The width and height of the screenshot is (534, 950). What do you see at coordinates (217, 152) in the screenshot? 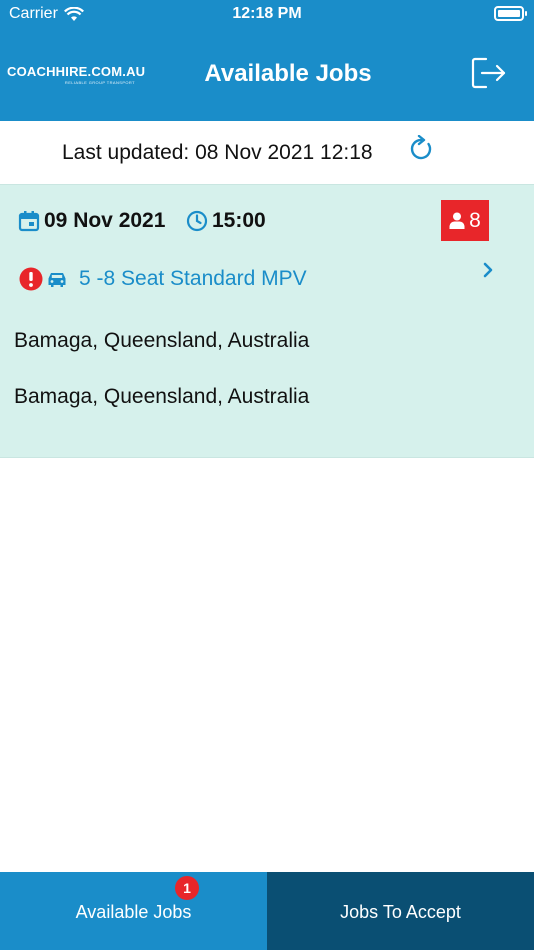
I see `last-updated-text: Last updated: 08 Nov 2021 12:18` at bounding box center [217, 152].